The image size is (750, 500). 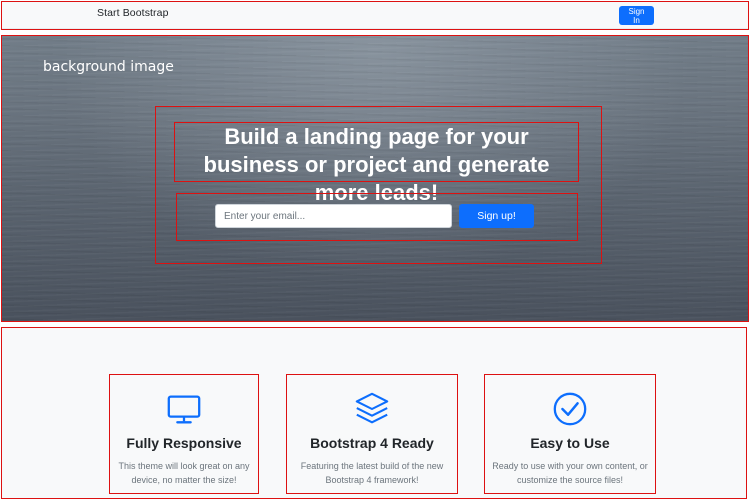 I want to click on brand-link: Start Bootstrap, so click(x=133, y=13).